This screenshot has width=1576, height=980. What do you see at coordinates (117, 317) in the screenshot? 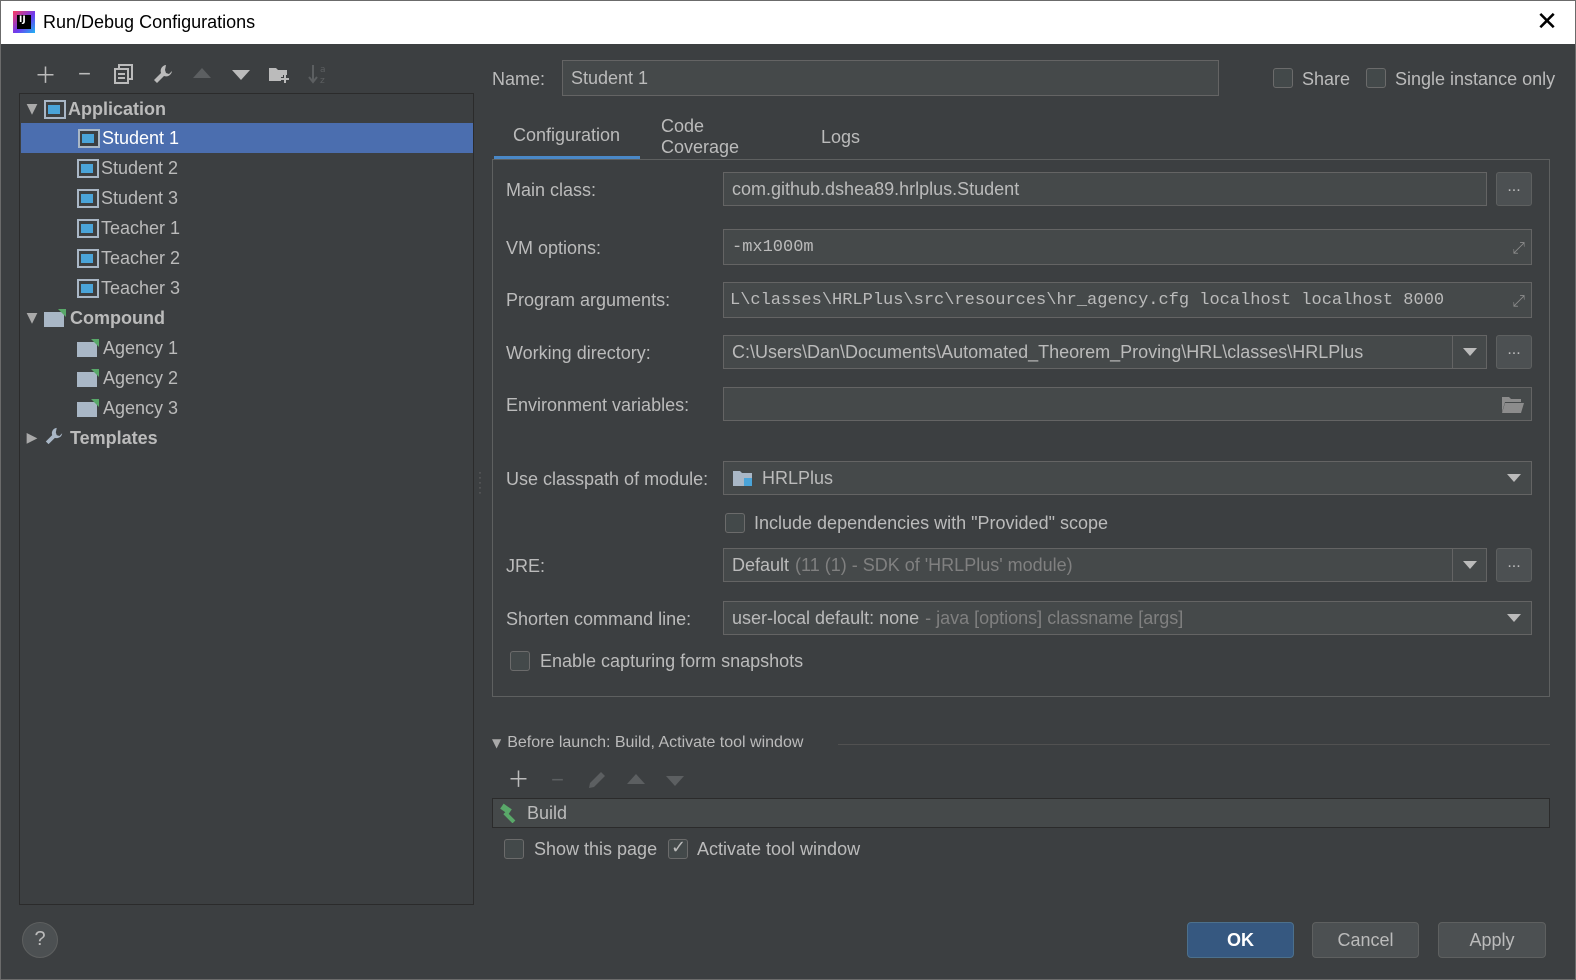
I see `tree-group-label: Compound` at bounding box center [117, 317].